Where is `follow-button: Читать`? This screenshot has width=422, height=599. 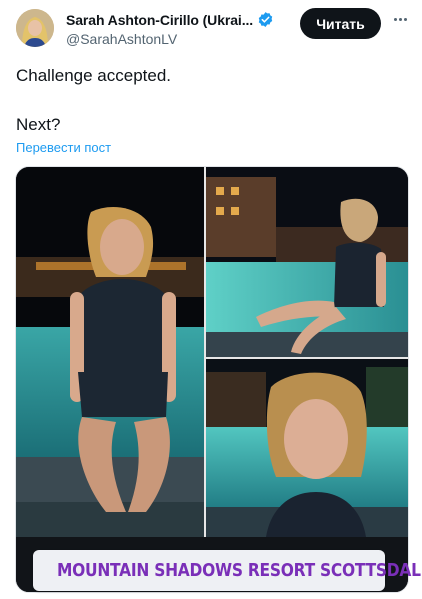 follow-button: Читать is located at coordinates (340, 23).